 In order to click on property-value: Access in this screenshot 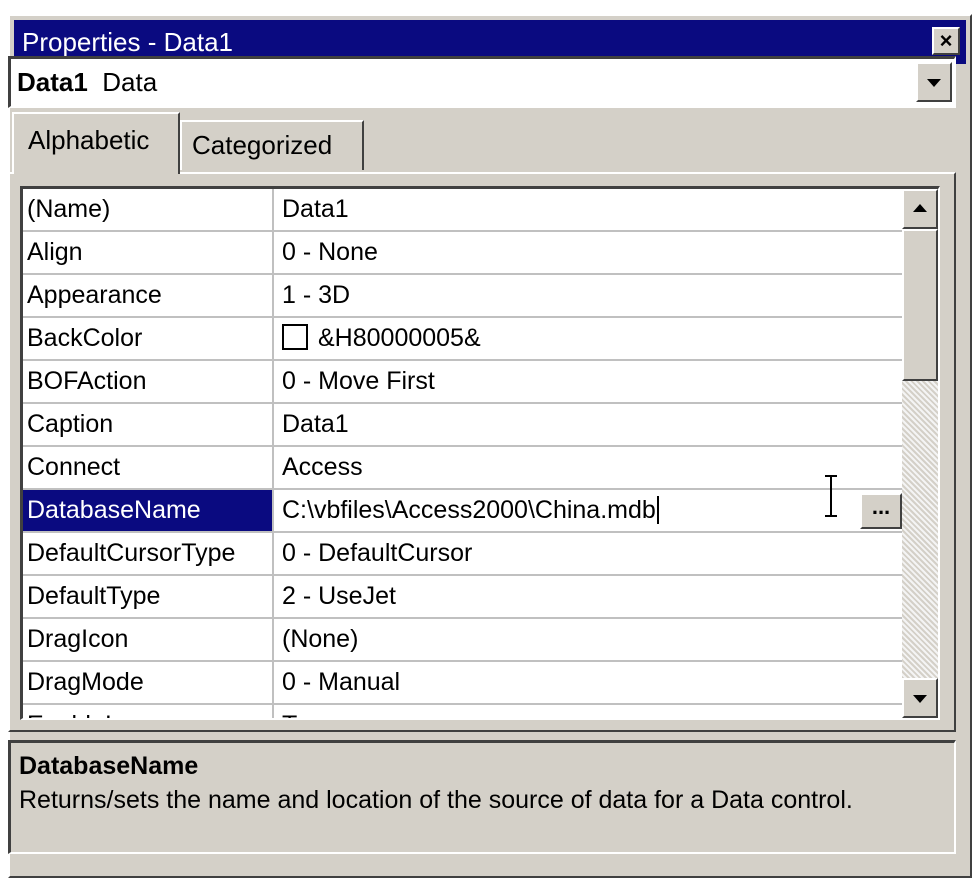, I will do `click(591, 467)`.